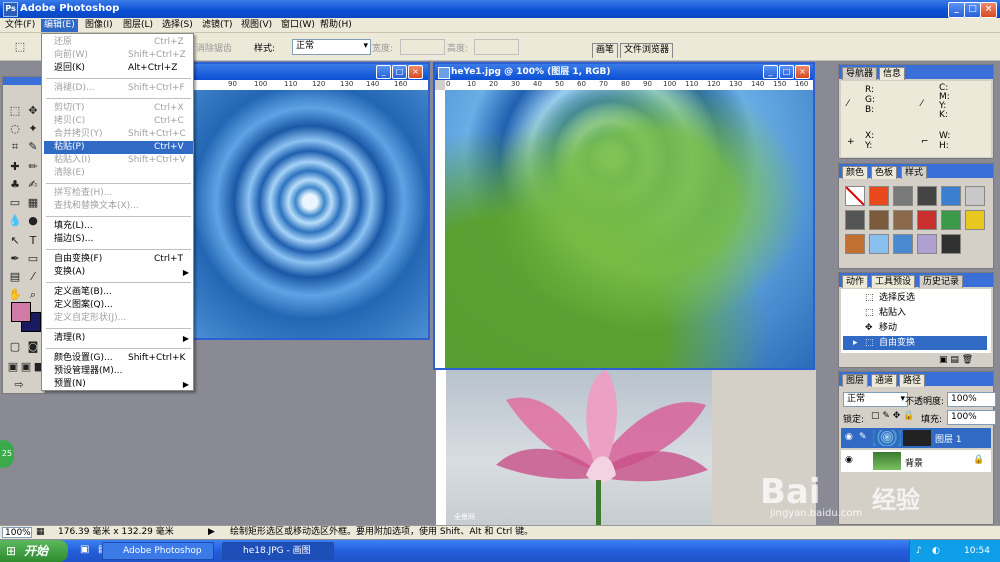 This screenshot has height=562, width=1000. What do you see at coordinates (786, 72) in the screenshot?
I see `doc2-maximize-icon: □` at bounding box center [786, 72].